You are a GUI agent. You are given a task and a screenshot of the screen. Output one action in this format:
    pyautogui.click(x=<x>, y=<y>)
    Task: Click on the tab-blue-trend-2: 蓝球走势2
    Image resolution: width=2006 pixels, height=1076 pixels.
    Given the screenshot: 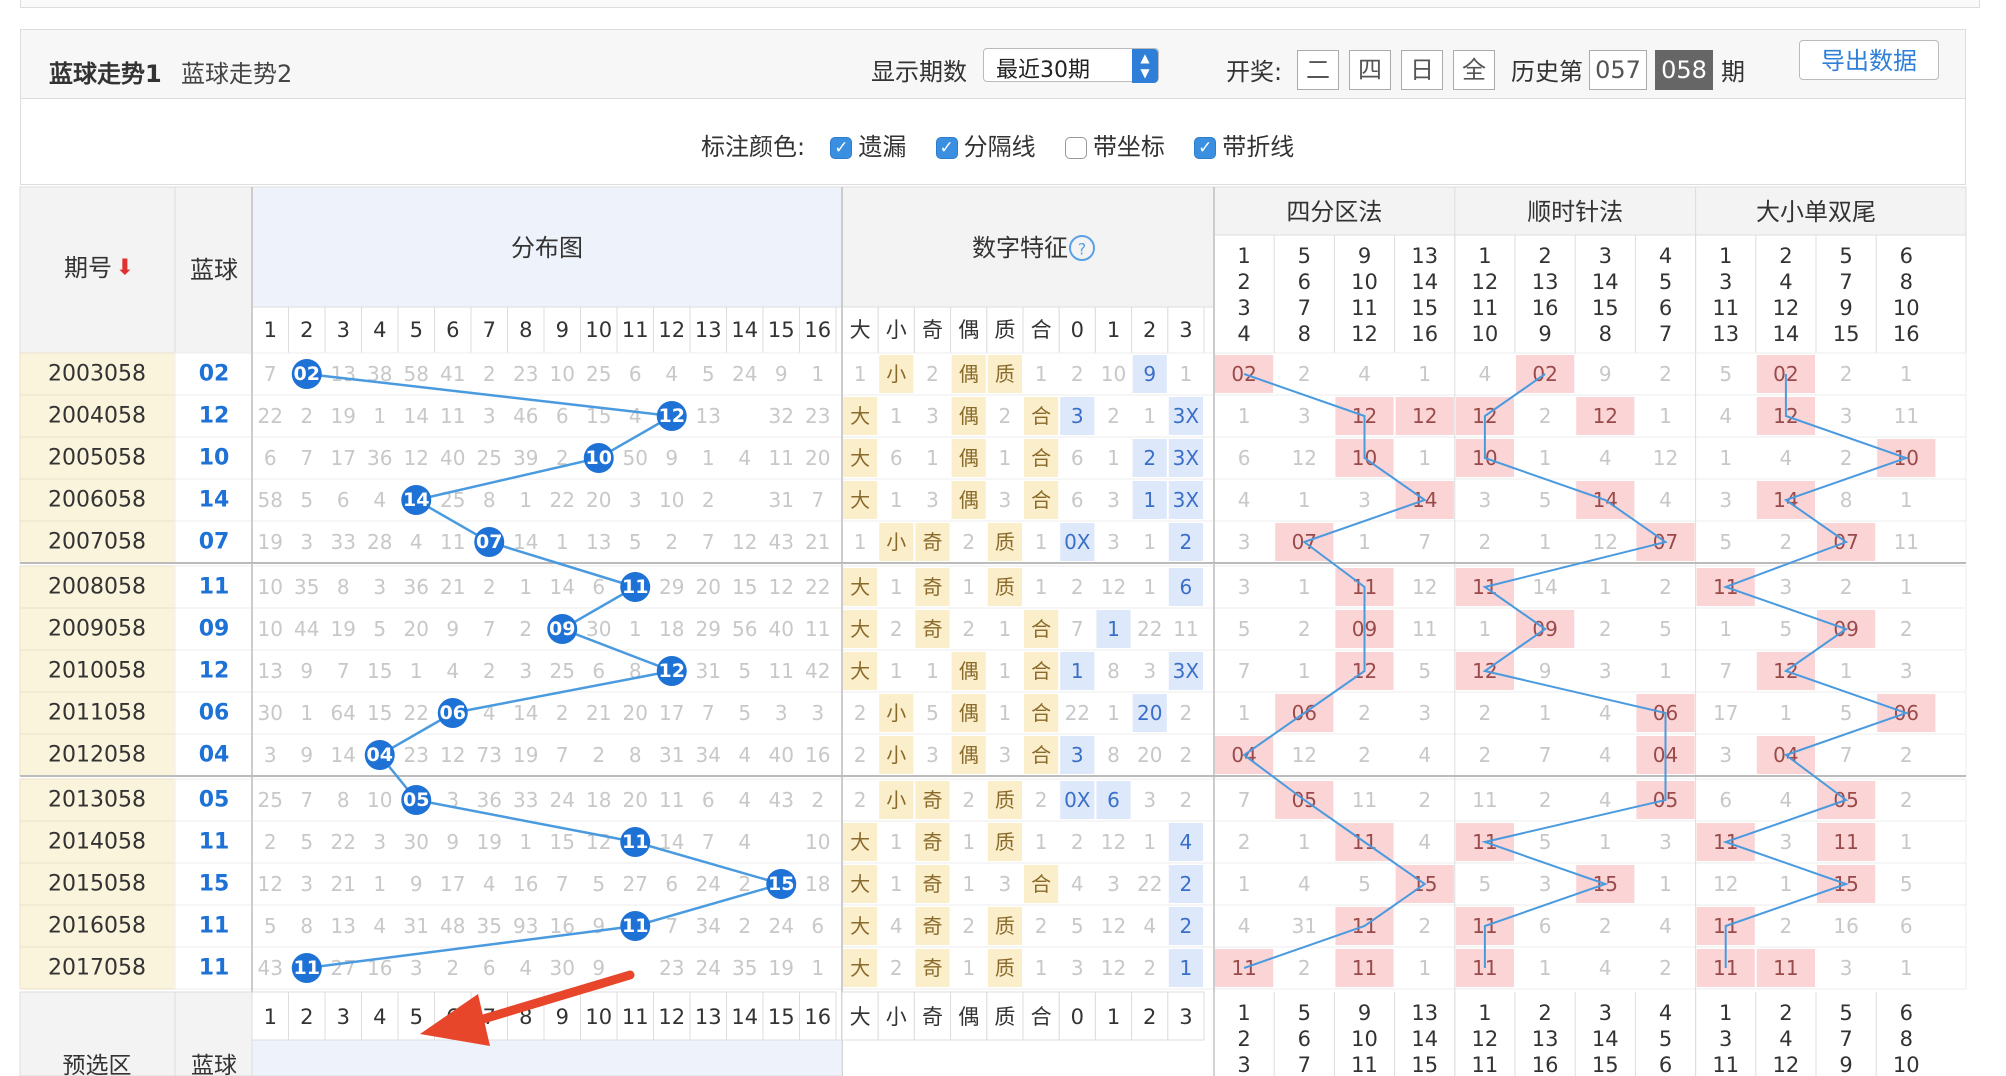 What is the action you would take?
    pyautogui.click(x=236, y=71)
    